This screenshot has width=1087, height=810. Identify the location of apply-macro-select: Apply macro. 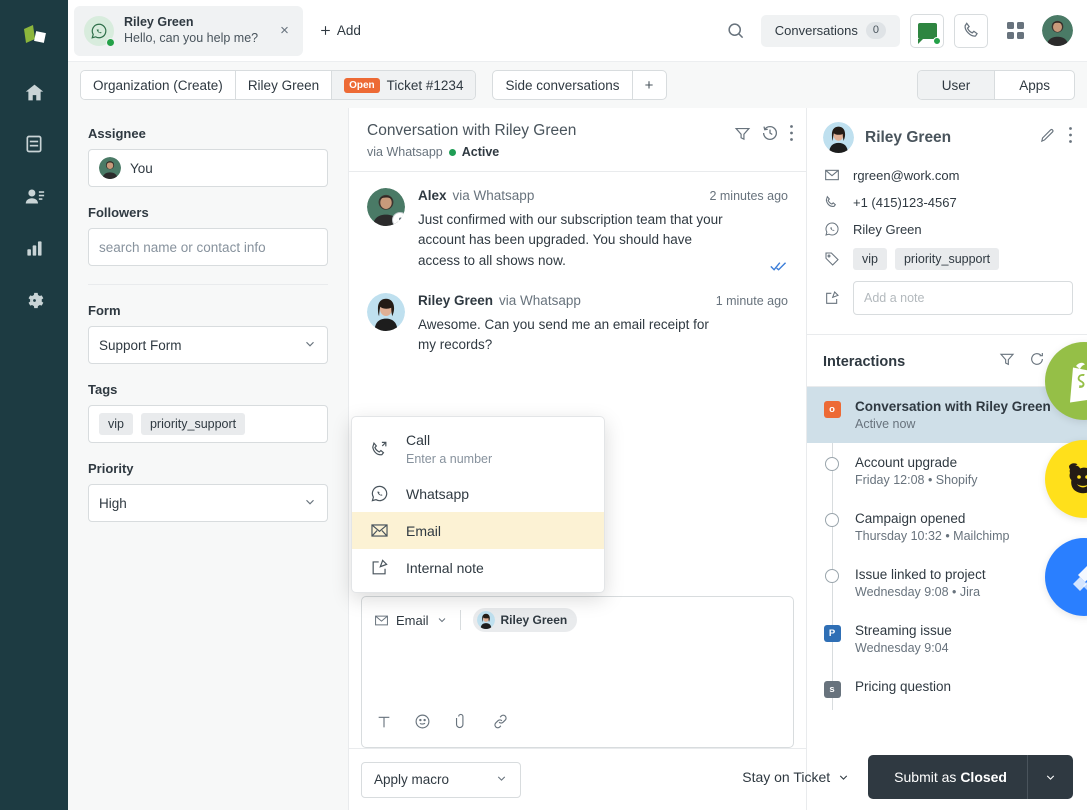
(441, 779).